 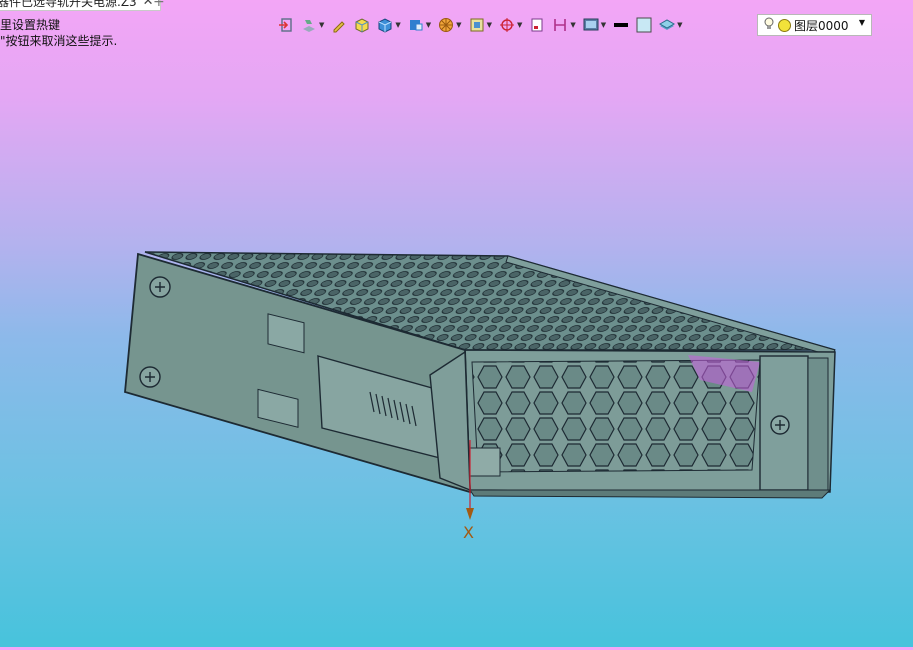 What do you see at coordinates (446, 25) in the screenshot?
I see `wheel-icon` at bounding box center [446, 25].